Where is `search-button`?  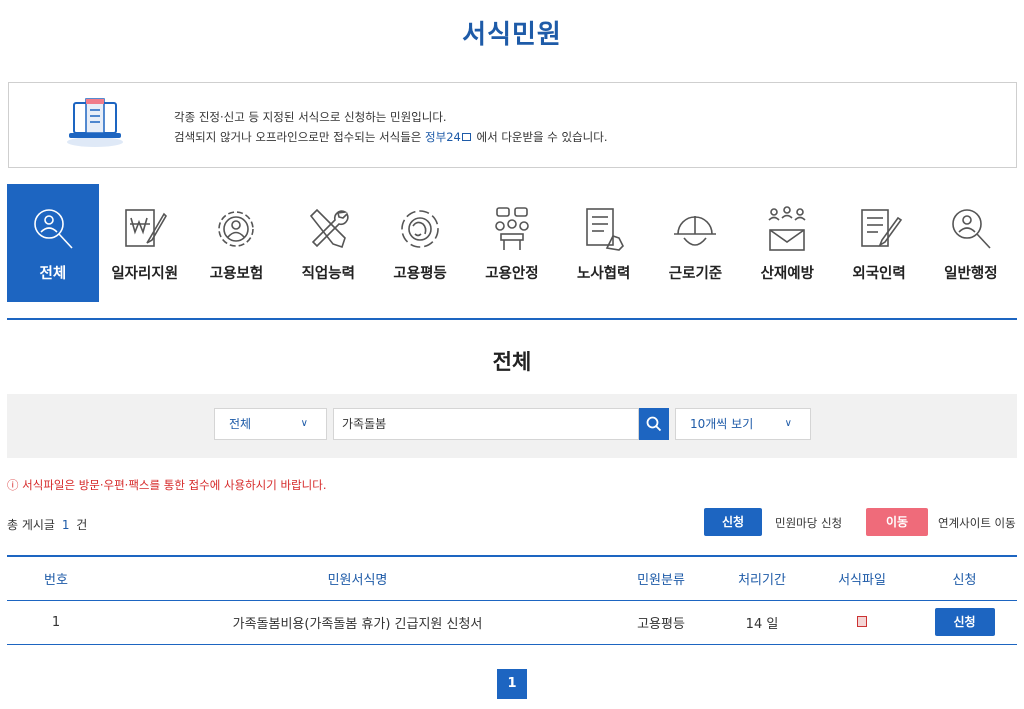
search-button is located at coordinates (654, 424).